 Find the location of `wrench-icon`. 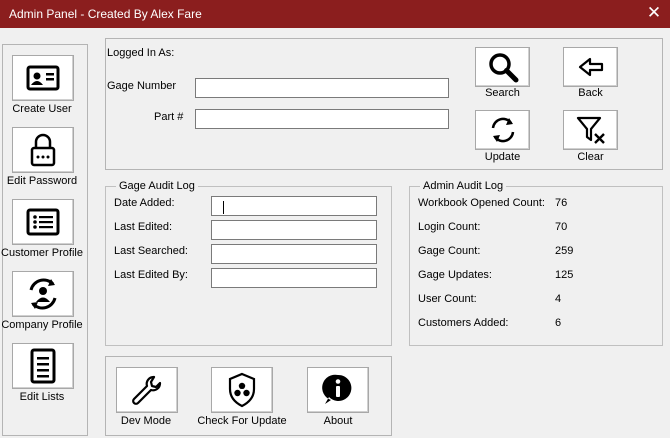

wrench-icon is located at coordinates (147, 390).